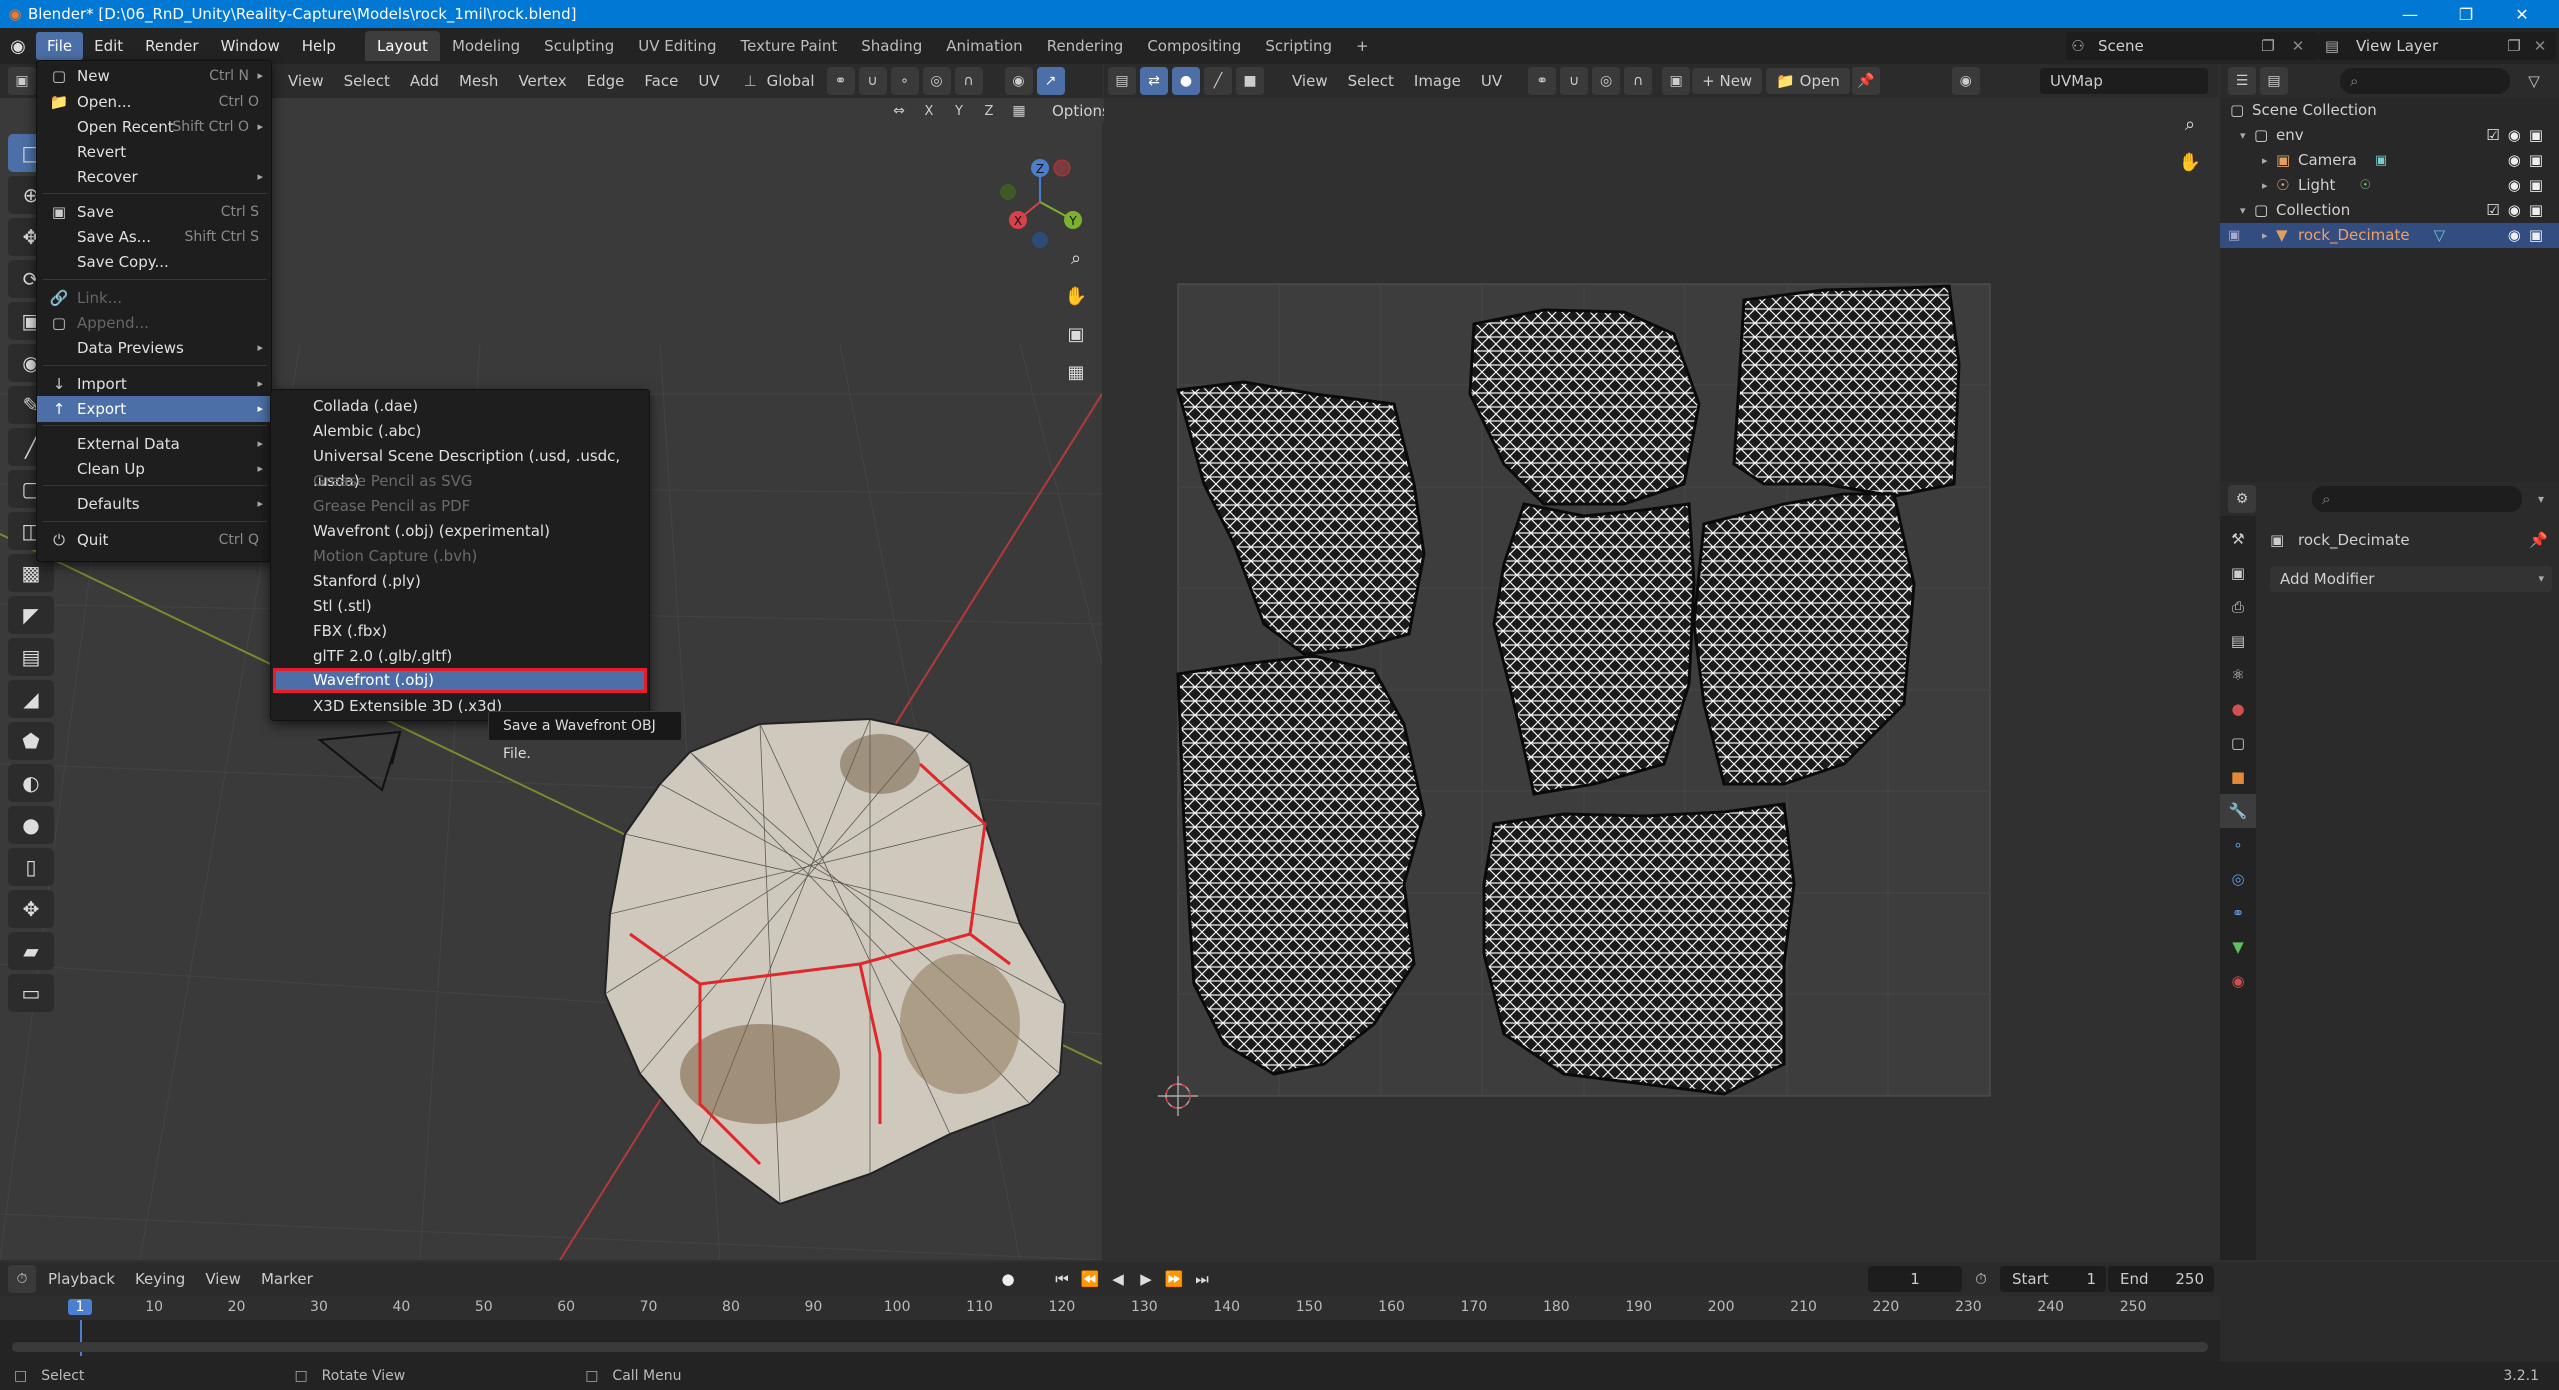 This screenshot has height=1390, width=2559. What do you see at coordinates (791, 81) in the screenshot?
I see `transform-orientation-select: Global` at bounding box center [791, 81].